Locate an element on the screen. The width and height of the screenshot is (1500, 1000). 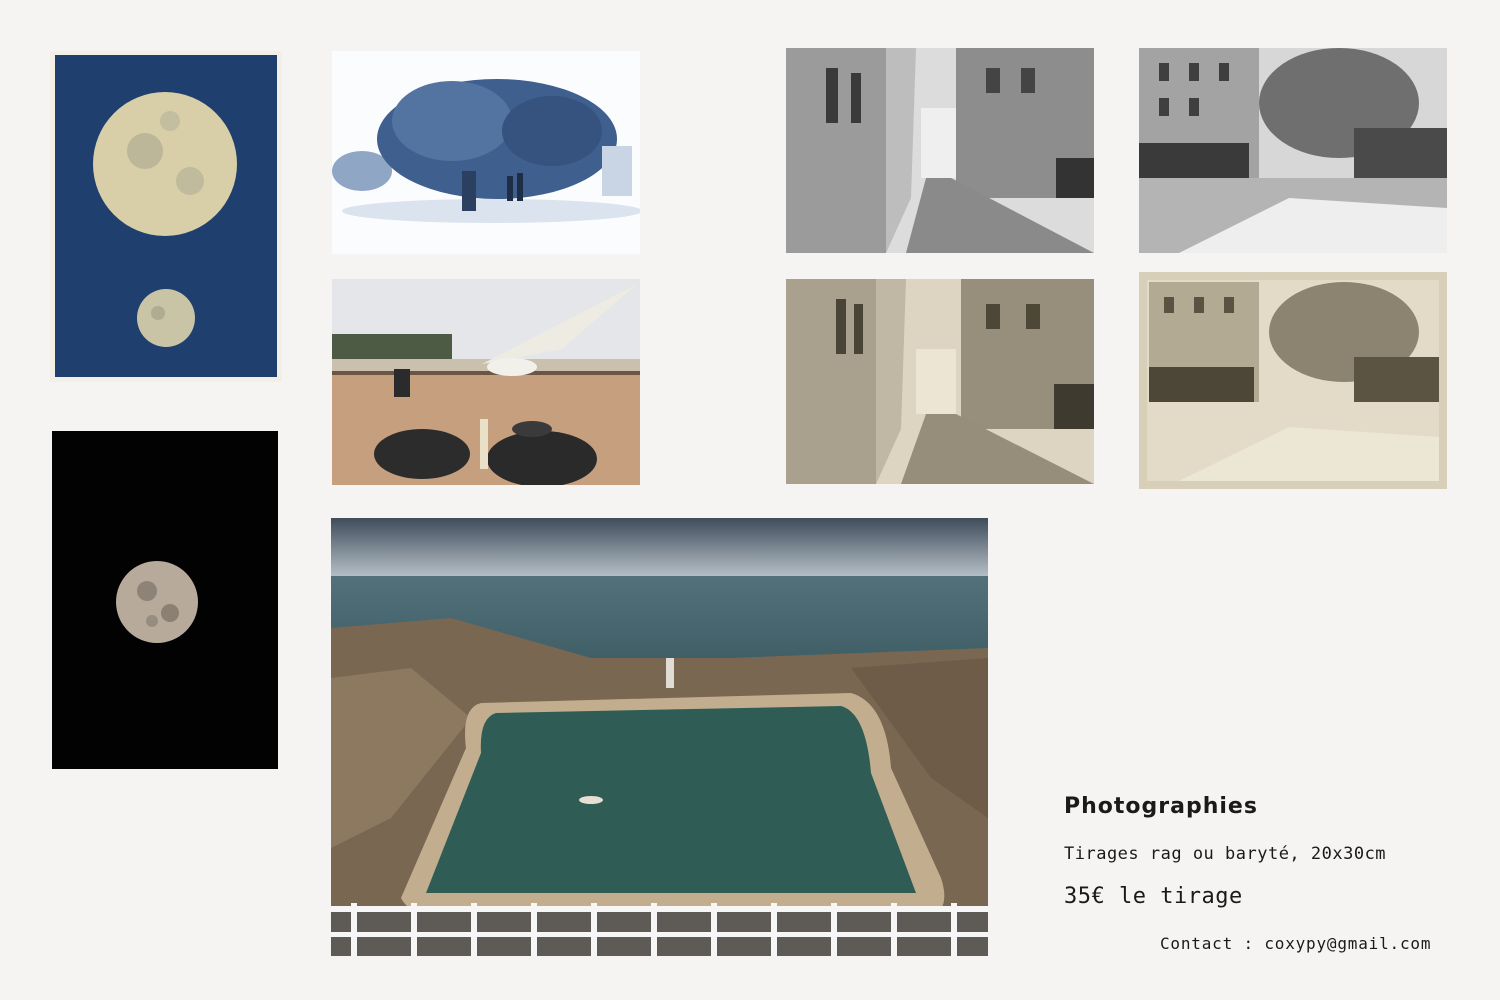
price-label: 35€ le tirage is located at coordinates (1153, 896).